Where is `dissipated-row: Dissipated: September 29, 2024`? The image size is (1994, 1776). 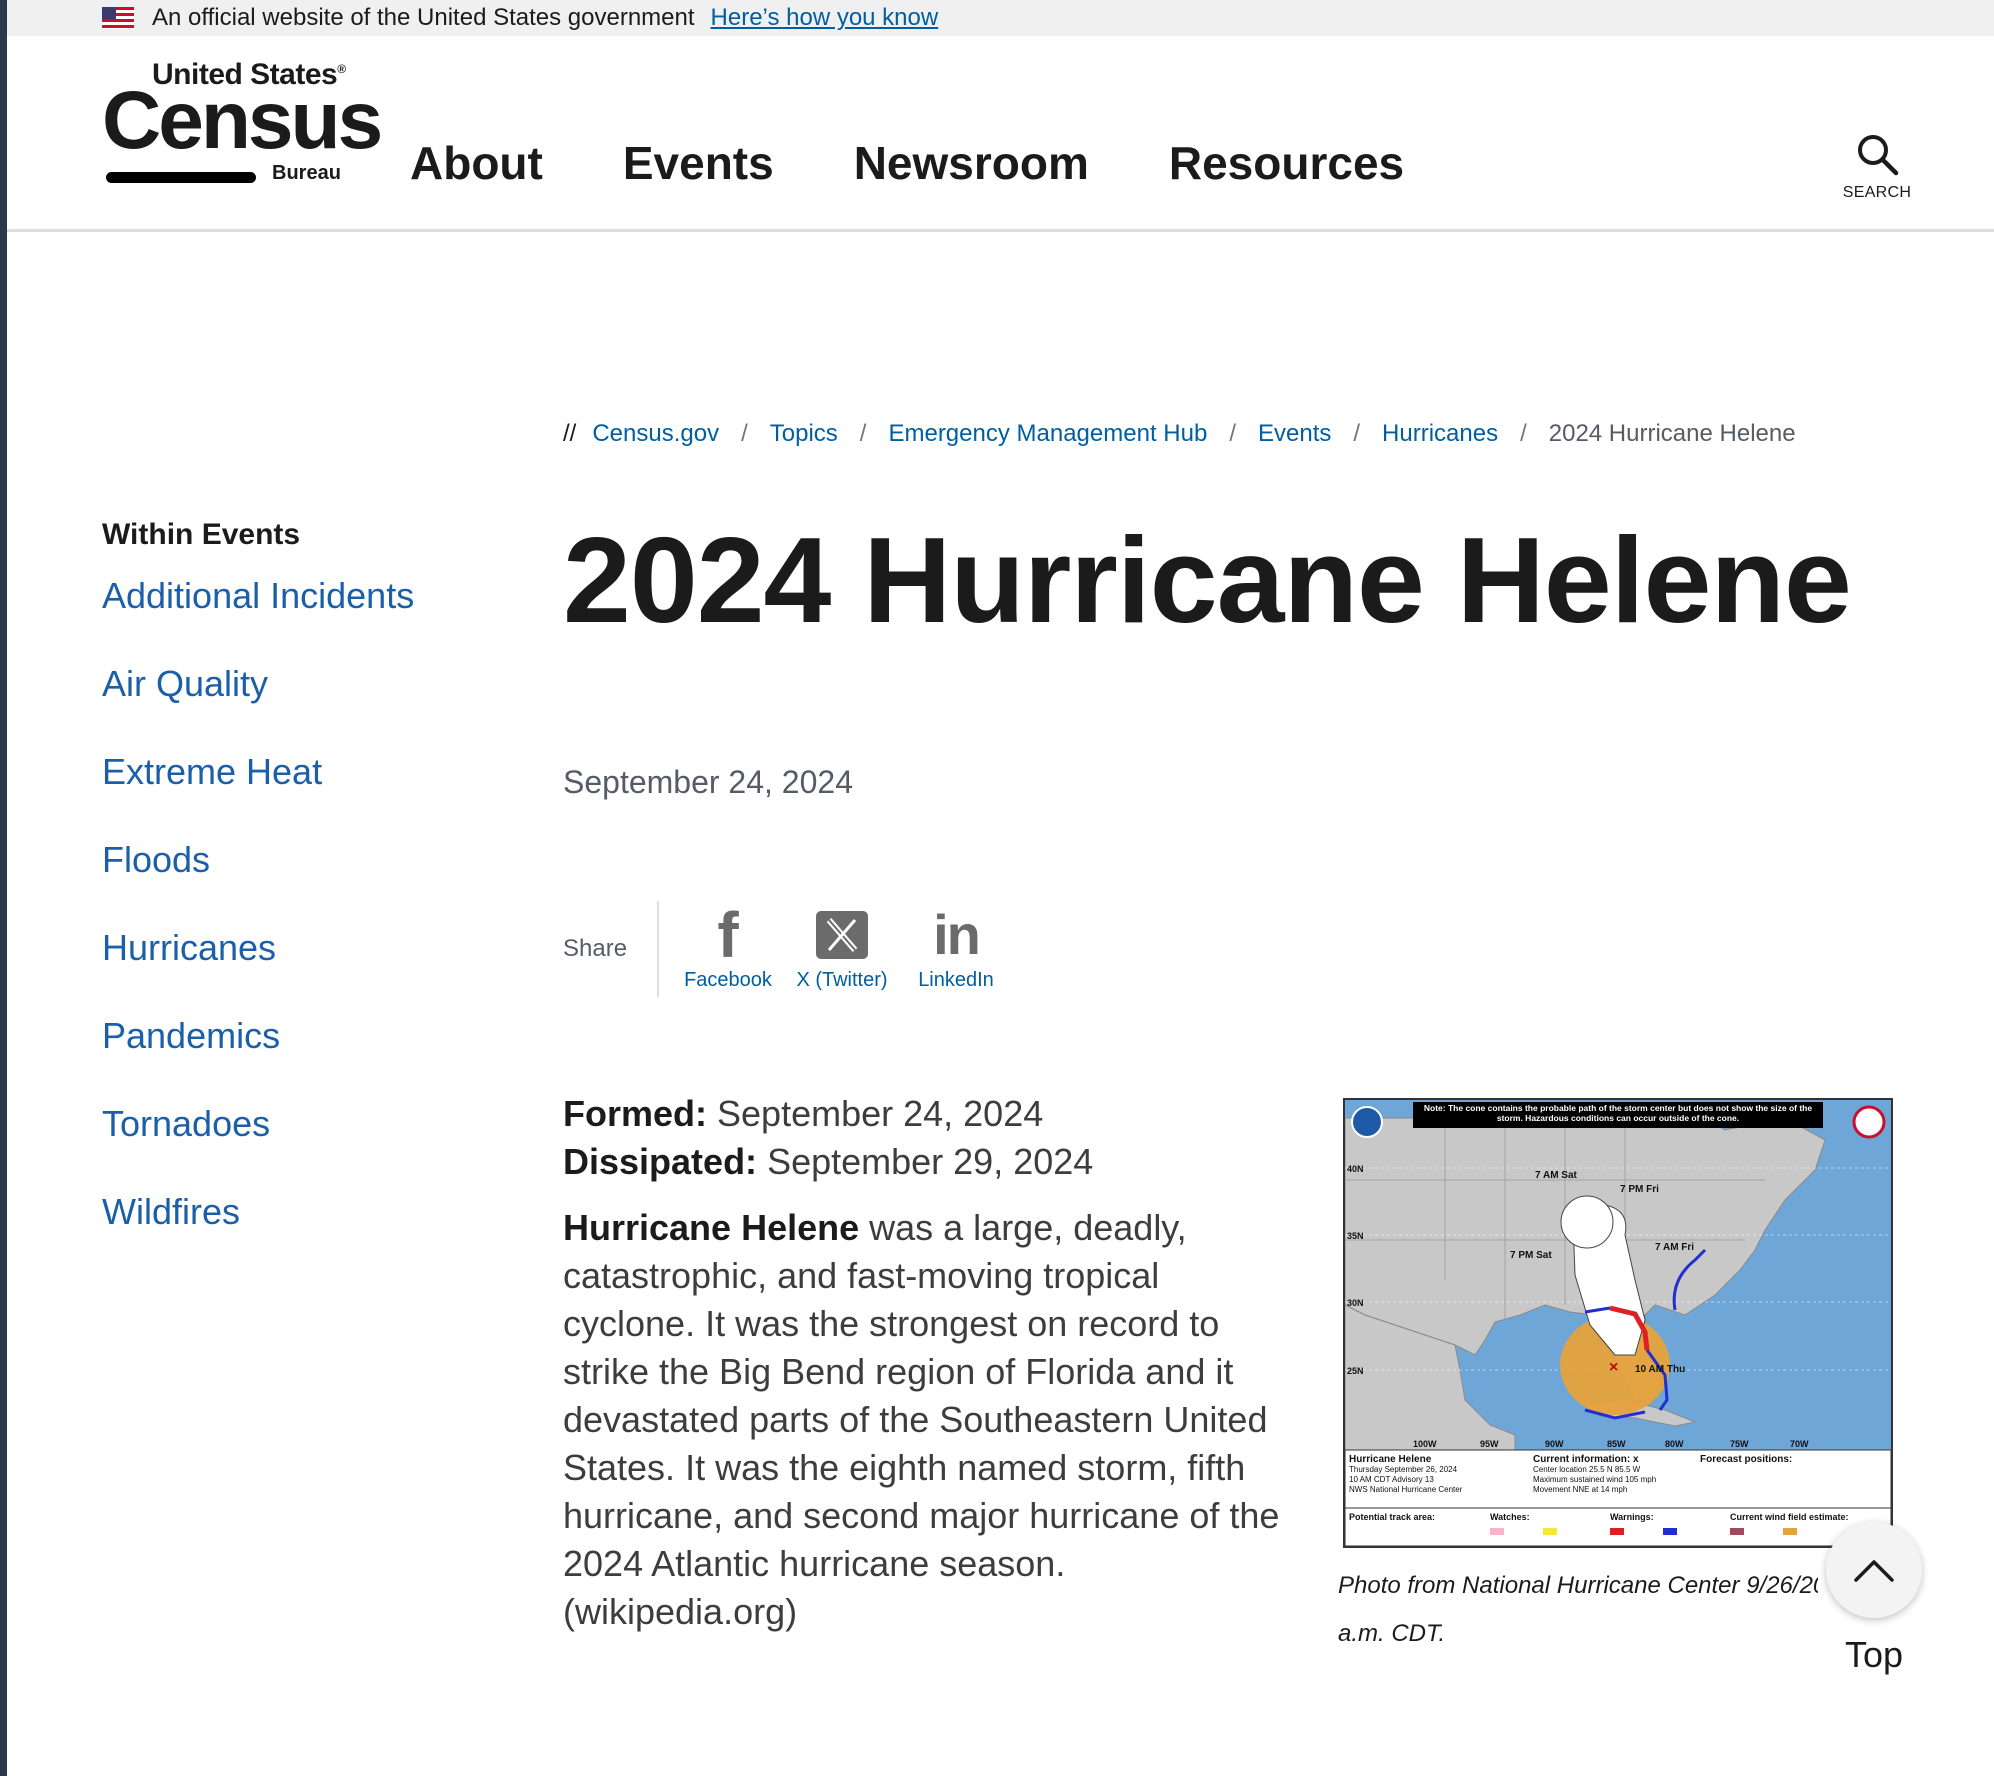 dissipated-row: Dissipated: September 29, 2024 is located at coordinates (928, 1162).